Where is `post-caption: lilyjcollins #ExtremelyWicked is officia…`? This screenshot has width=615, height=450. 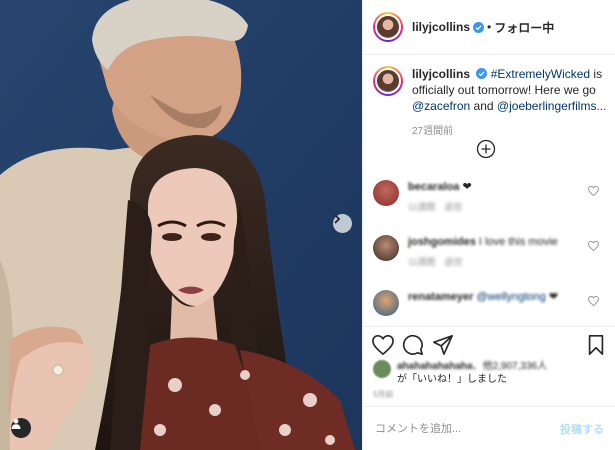
post-caption: lilyjcollins #ExtremelyWicked is officia… is located at coordinates (491, 90).